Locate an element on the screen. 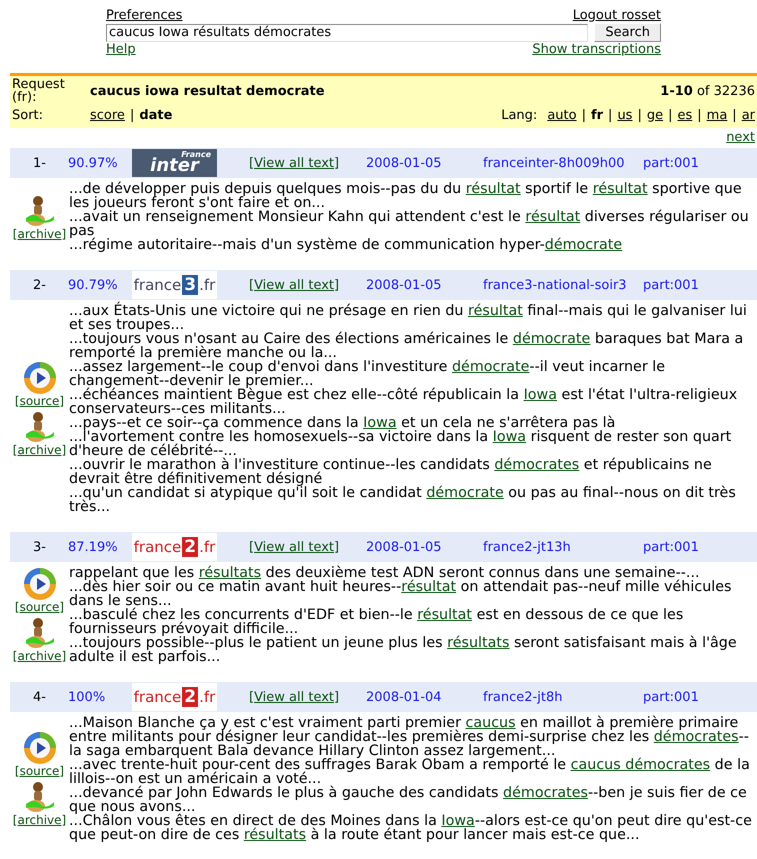  range-text: 1-10 of 32236 is located at coordinates (707, 91).